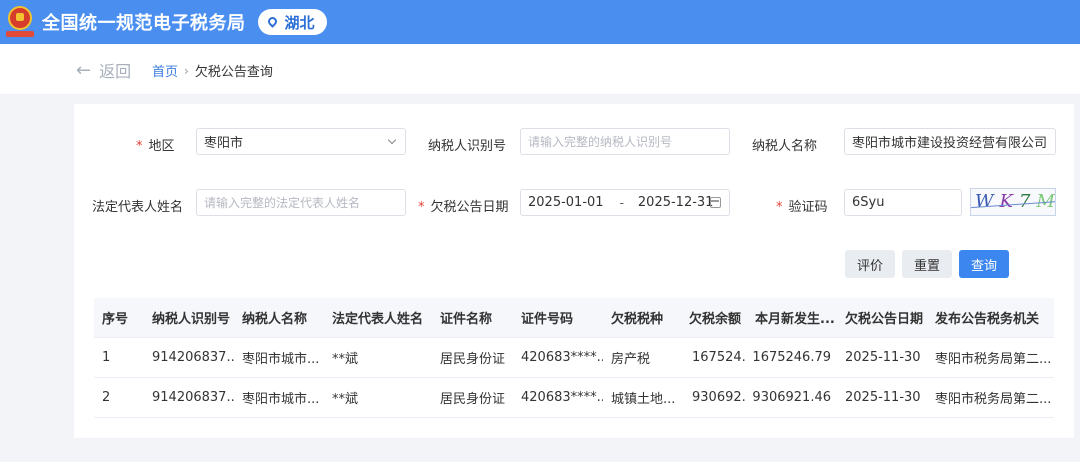 The width and height of the screenshot is (1080, 462). Describe the element at coordinates (984, 264) in the screenshot. I see `query-button: 查询` at that location.